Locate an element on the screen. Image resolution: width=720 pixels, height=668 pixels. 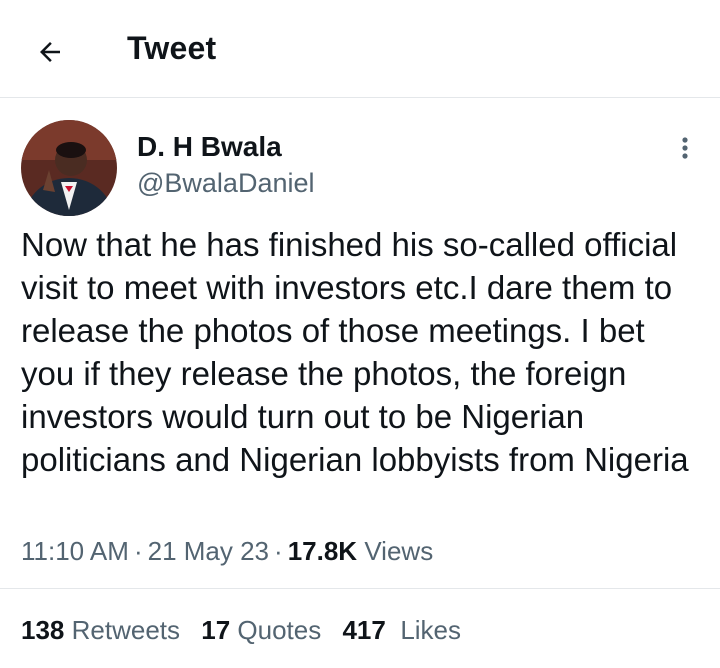
quotes-stat: 17 Quotes is located at coordinates (261, 630).